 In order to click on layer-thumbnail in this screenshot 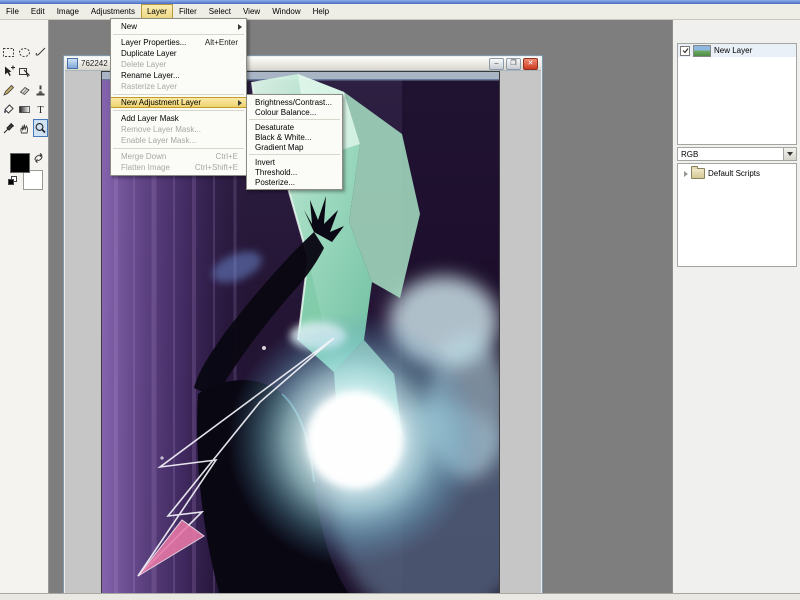, I will do `click(702, 50)`.